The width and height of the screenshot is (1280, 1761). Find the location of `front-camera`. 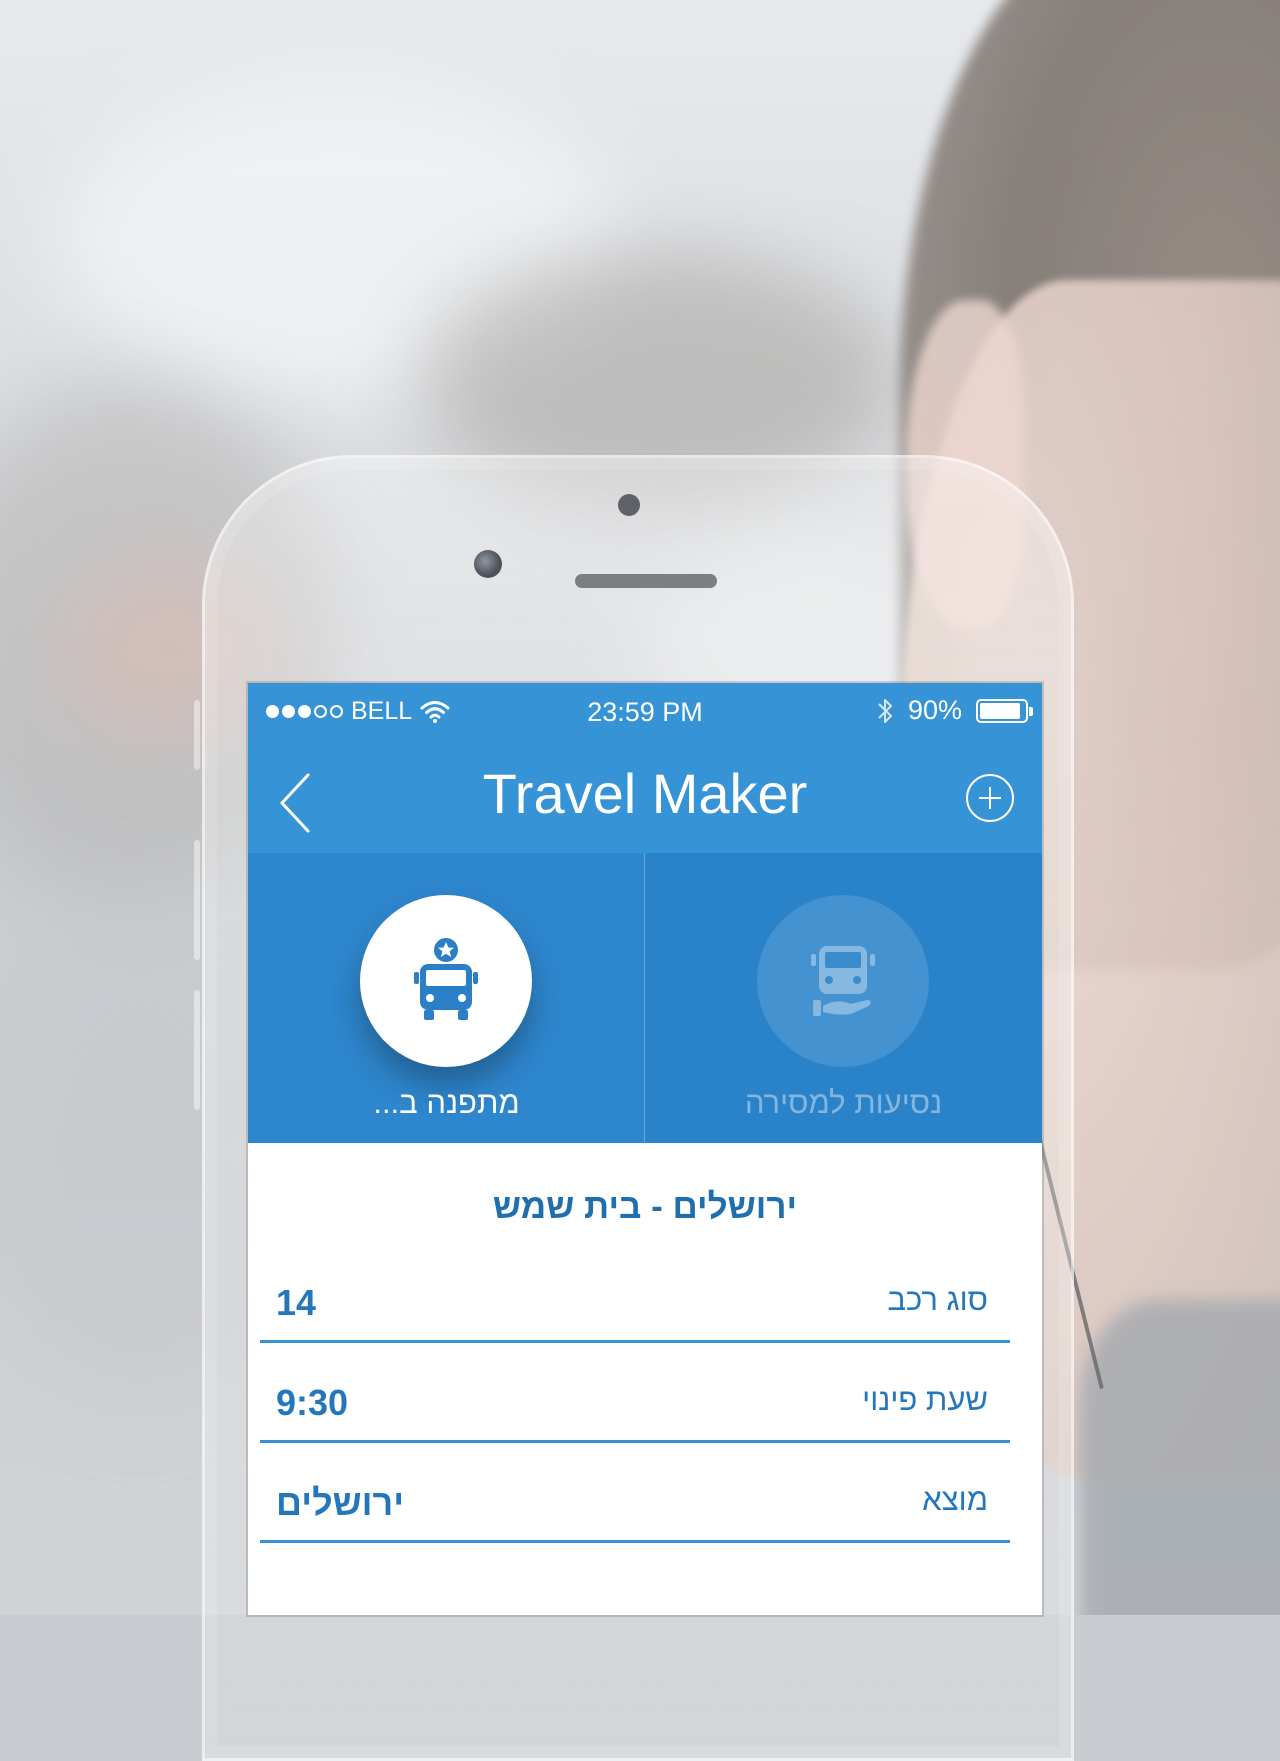

front-camera is located at coordinates (629, 505).